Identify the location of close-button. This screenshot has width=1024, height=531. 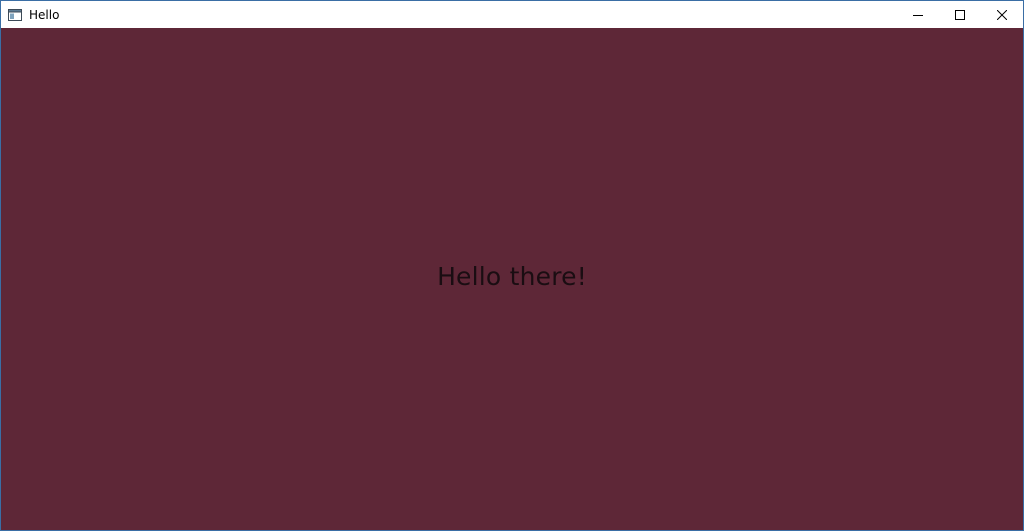
(1002, 14).